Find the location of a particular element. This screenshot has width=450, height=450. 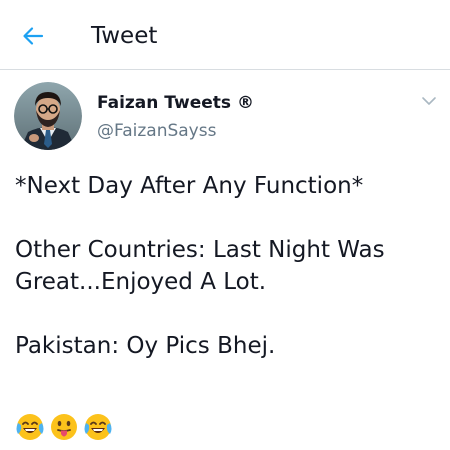

page-title: Tweet is located at coordinates (124, 36).